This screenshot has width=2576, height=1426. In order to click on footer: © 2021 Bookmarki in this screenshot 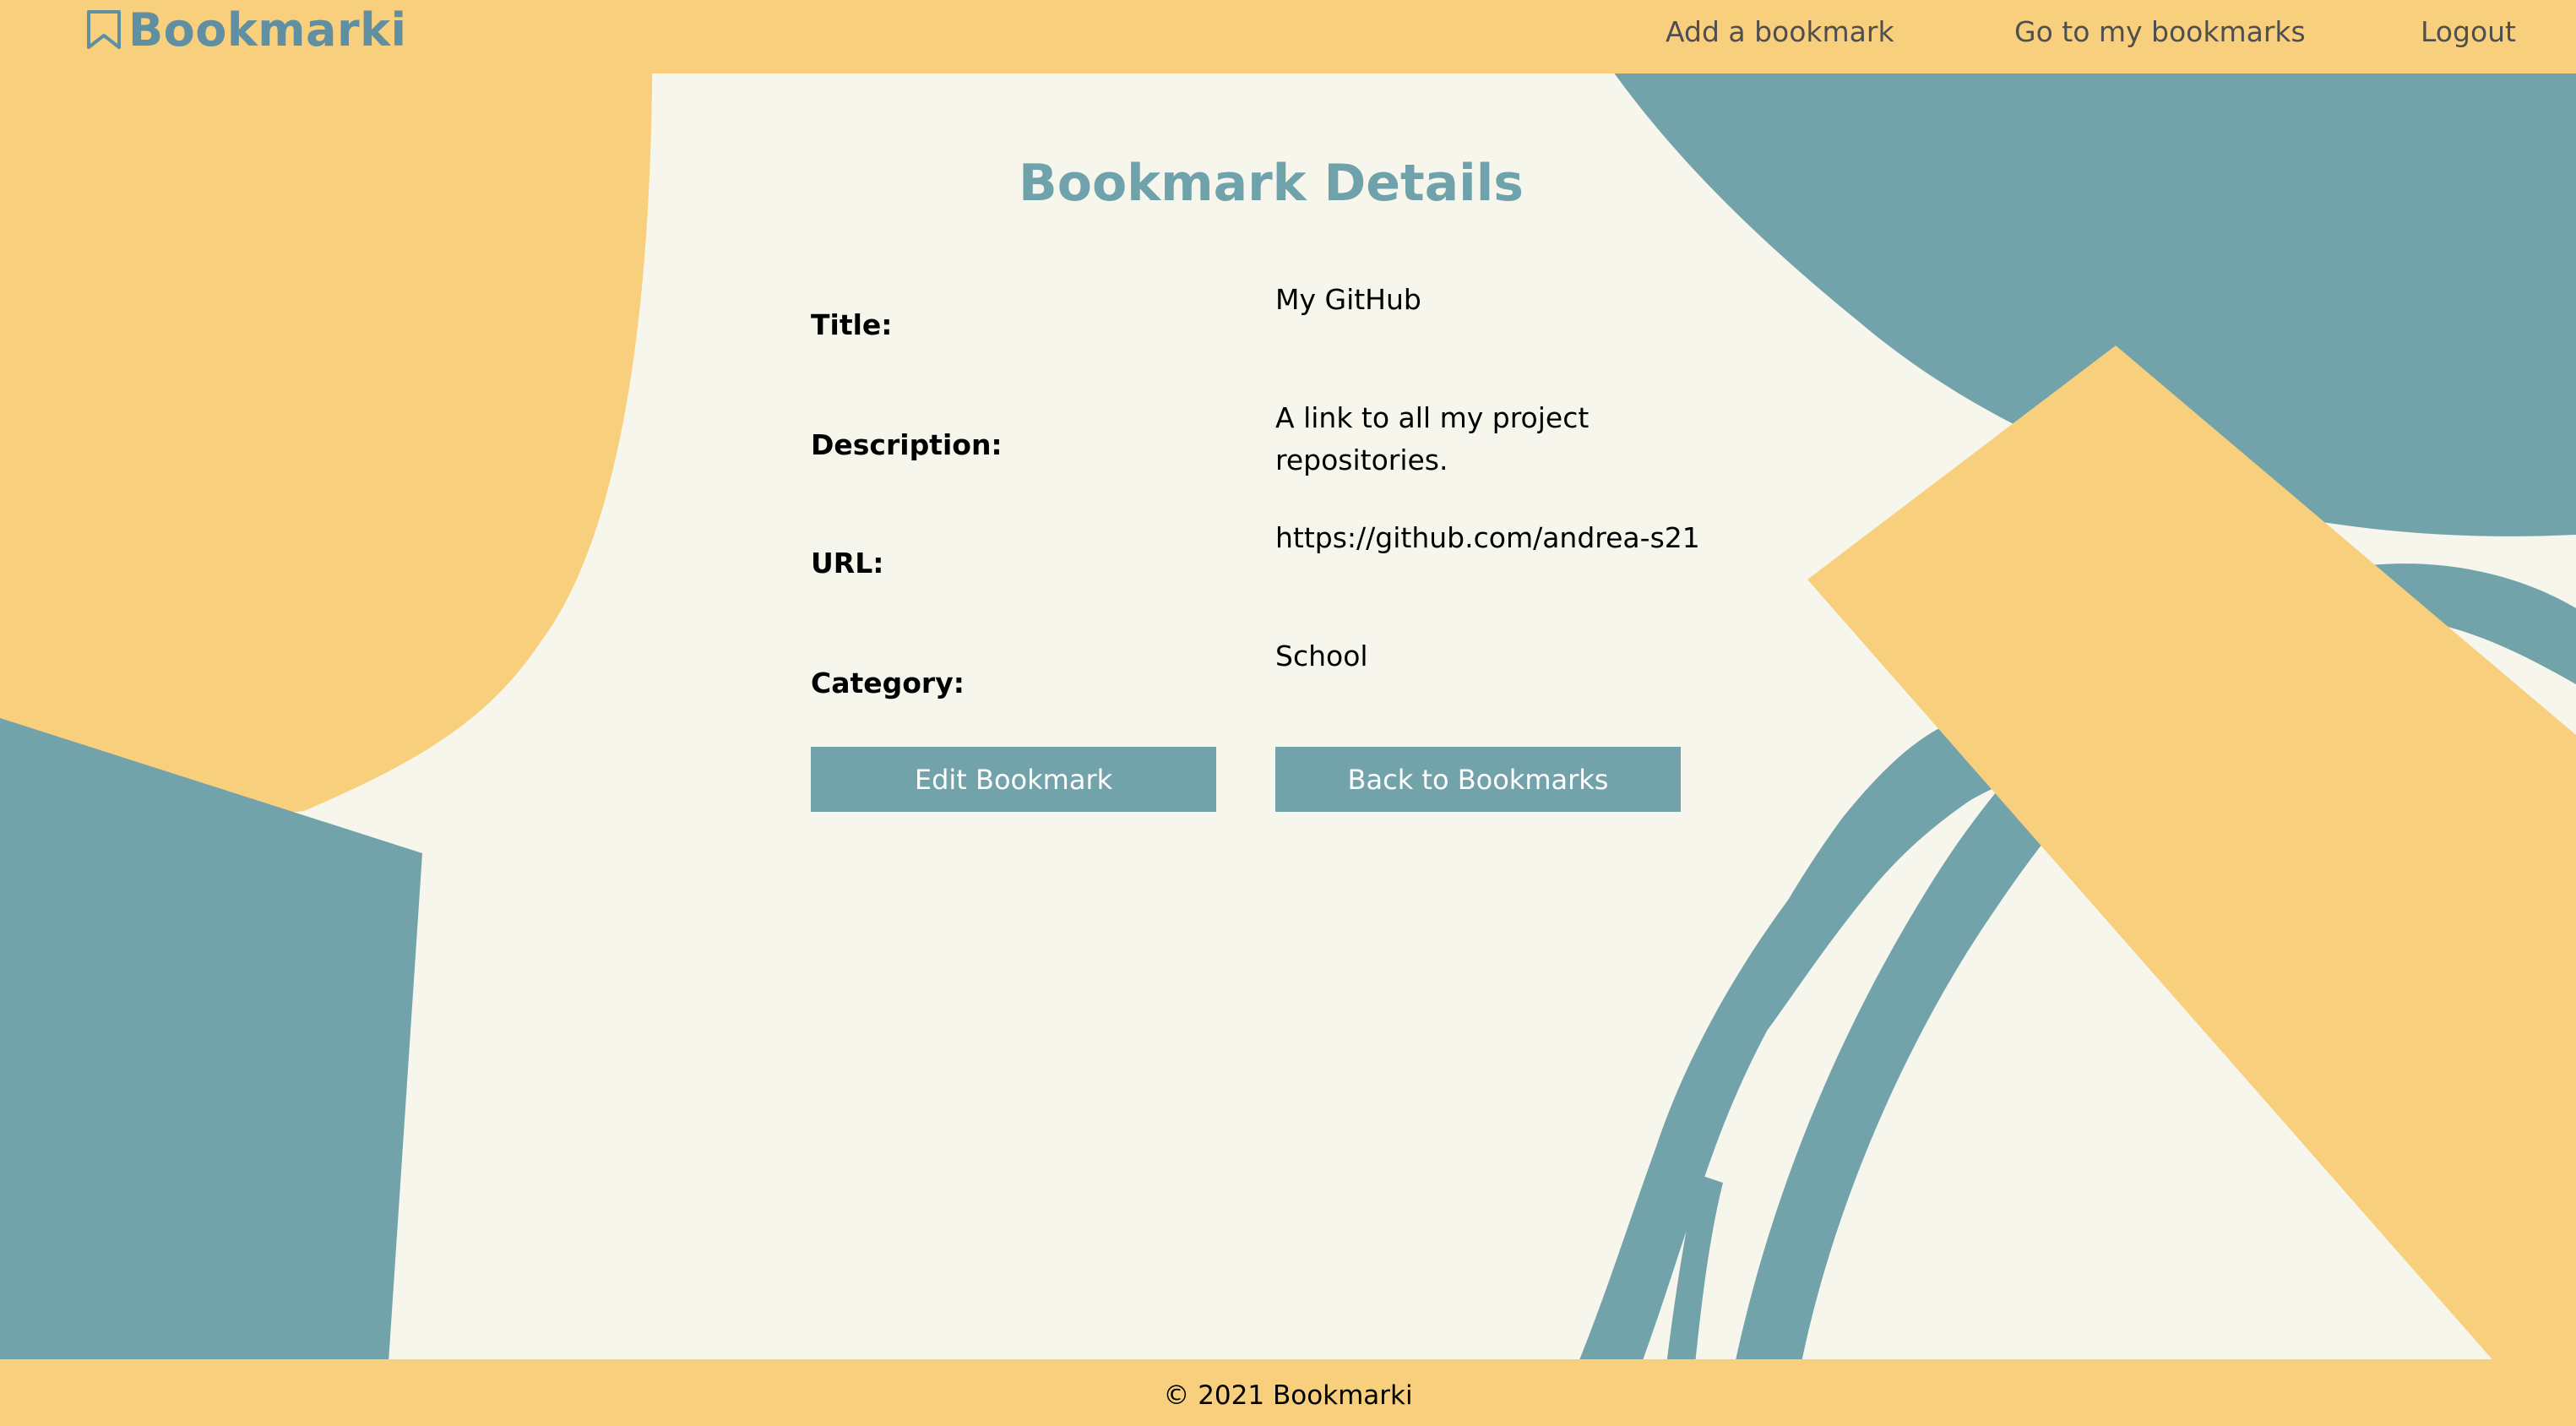, I will do `click(1288, 1392)`.